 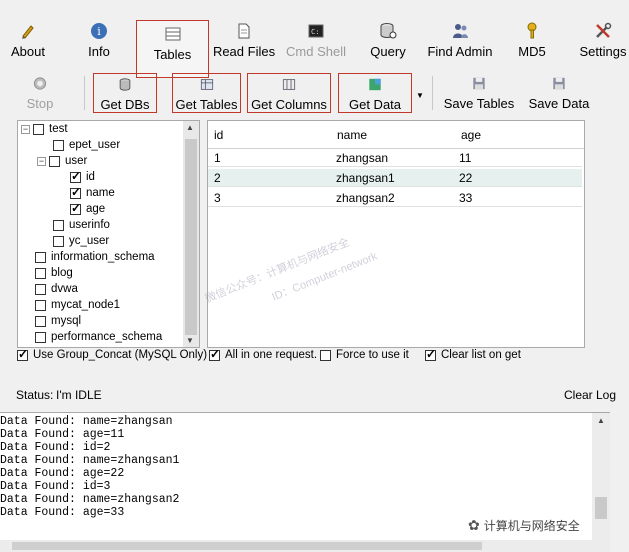 I want to click on key-icon, so click(x=532, y=30).